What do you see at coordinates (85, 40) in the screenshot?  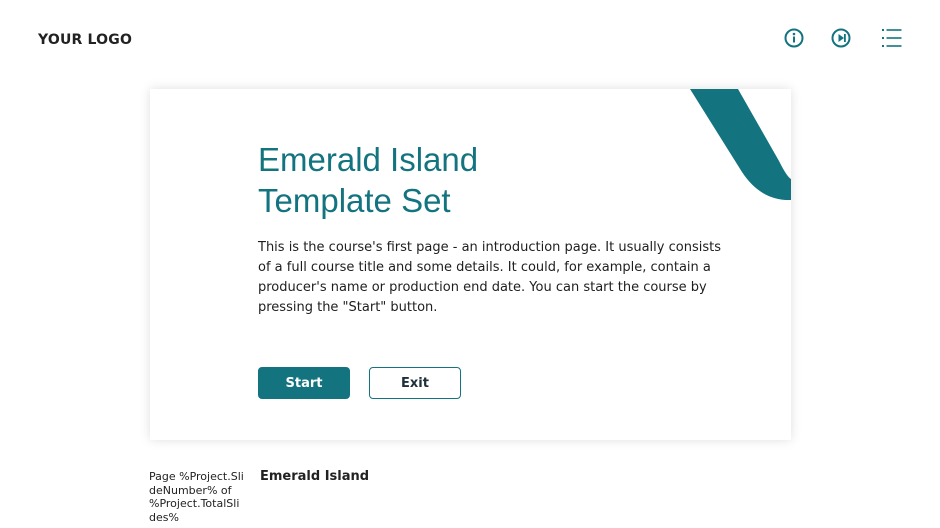 I see `logo: YOUR LOGO` at bounding box center [85, 40].